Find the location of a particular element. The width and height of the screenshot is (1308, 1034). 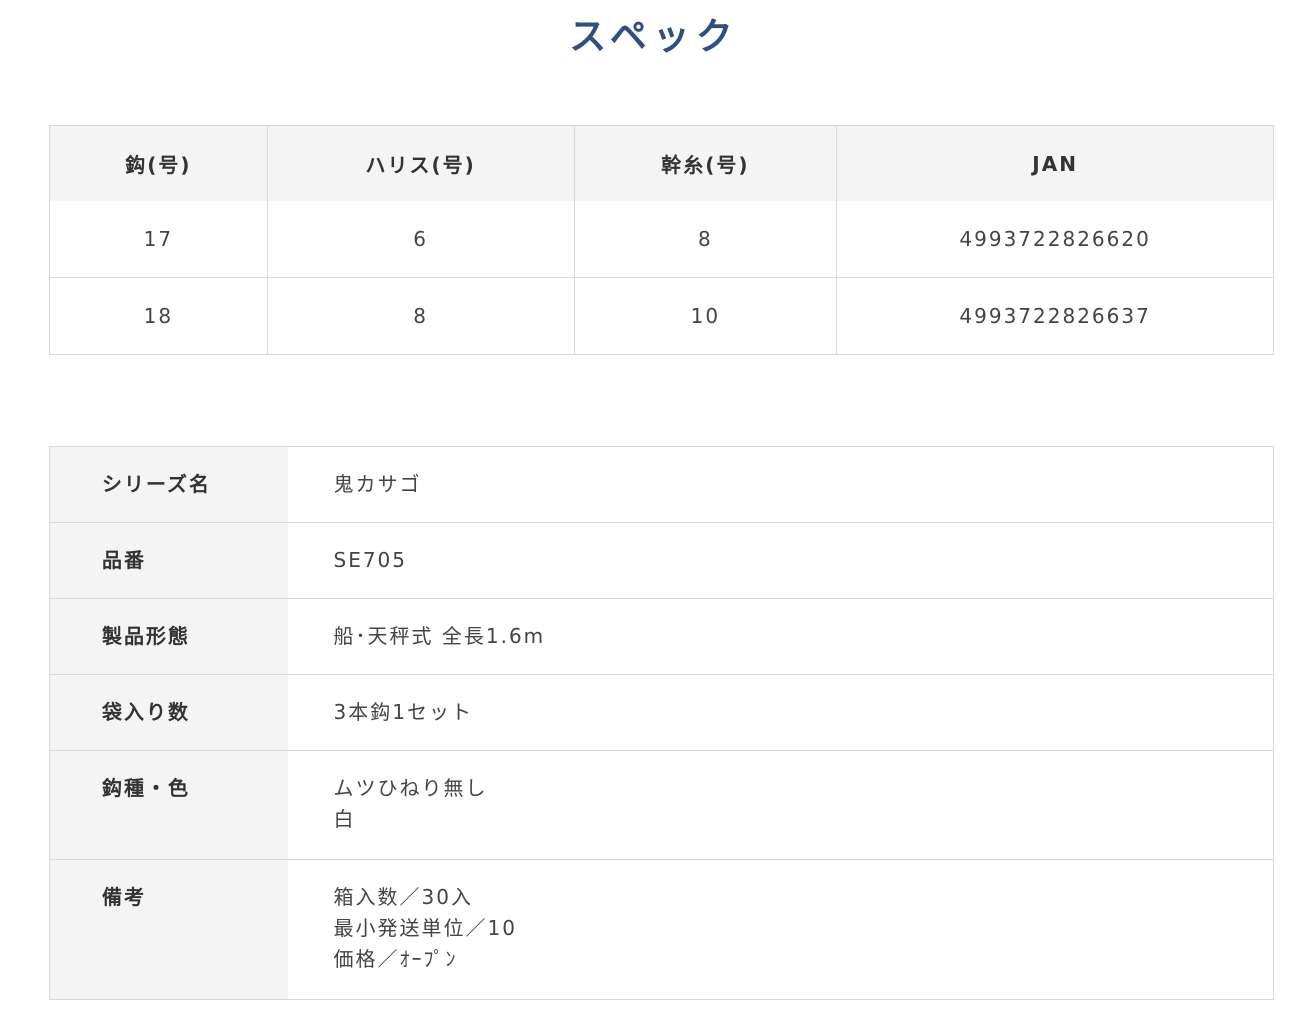

table-row: 18 8 10 4993722826637 is located at coordinates (661, 316).